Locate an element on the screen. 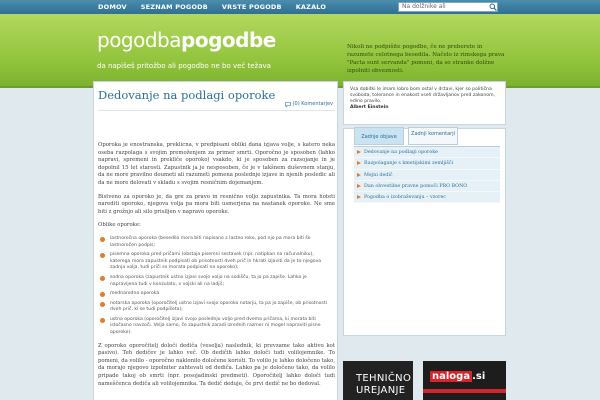 The width and height of the screenshot is (600, 400). sidebar-tabs: Zadnje objave Zadnji komentarji is located at coordinates (408, 136).